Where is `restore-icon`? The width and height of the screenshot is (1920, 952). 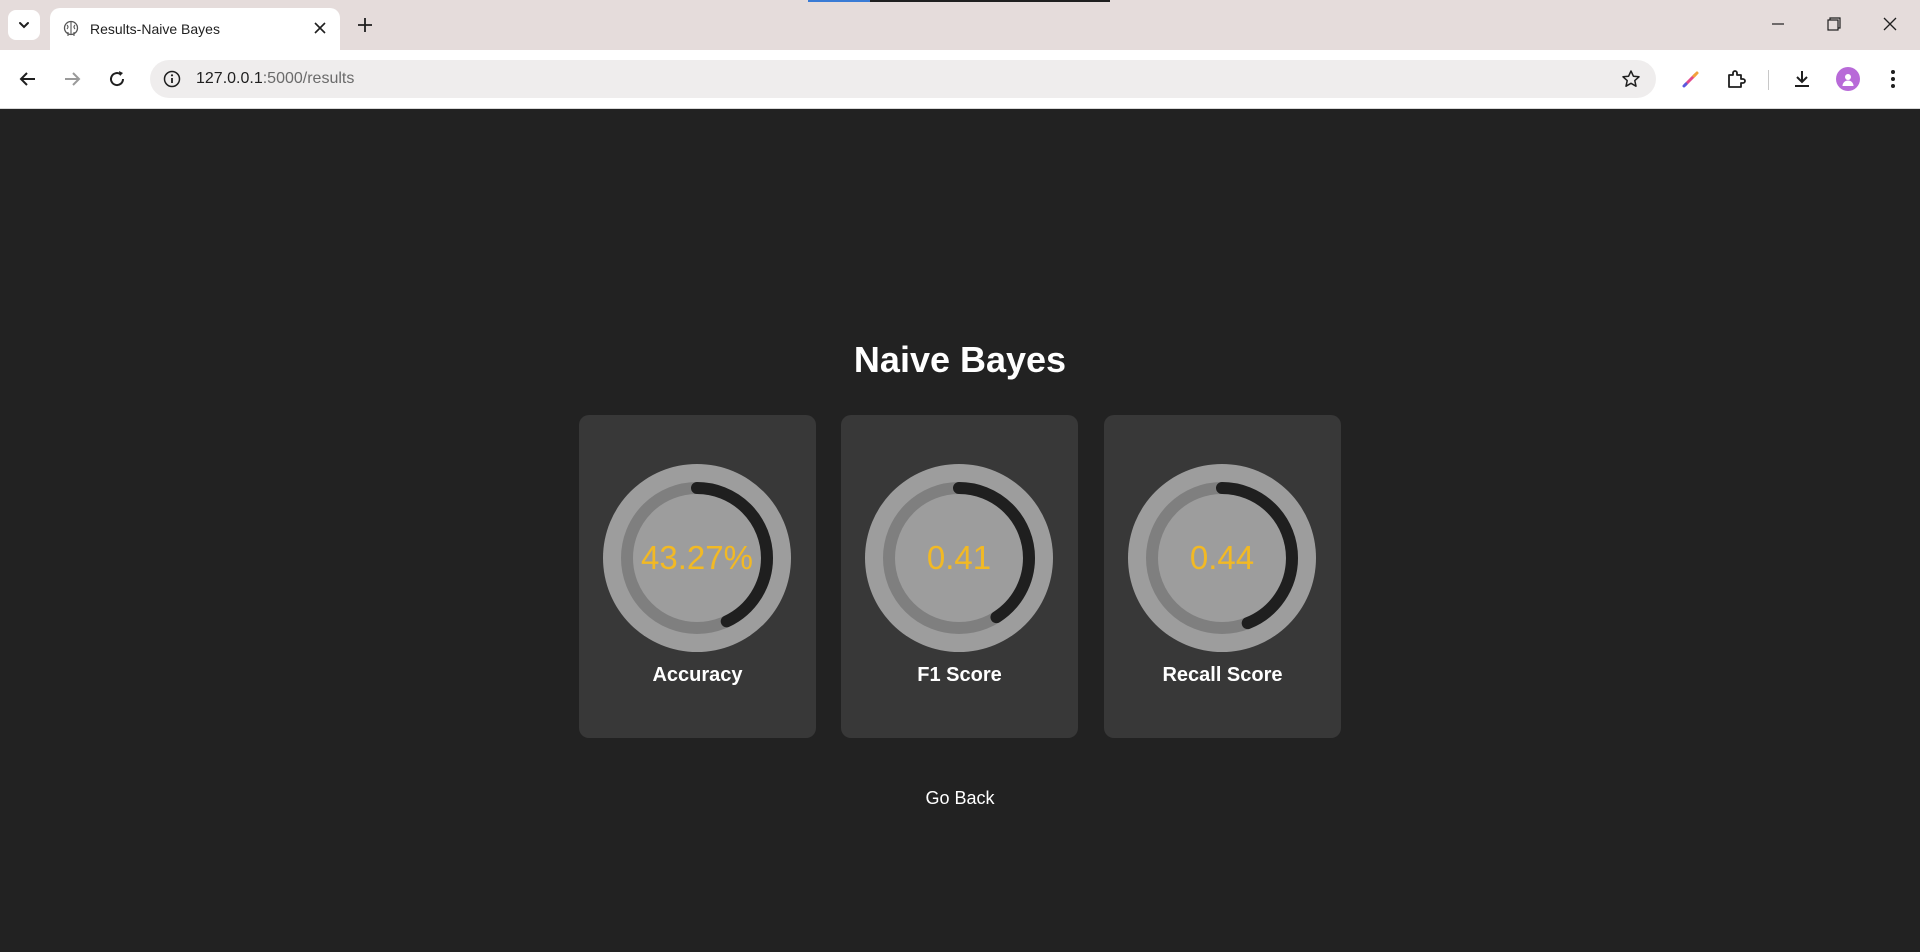 restore-icon is located at coordinates (1834, 24).